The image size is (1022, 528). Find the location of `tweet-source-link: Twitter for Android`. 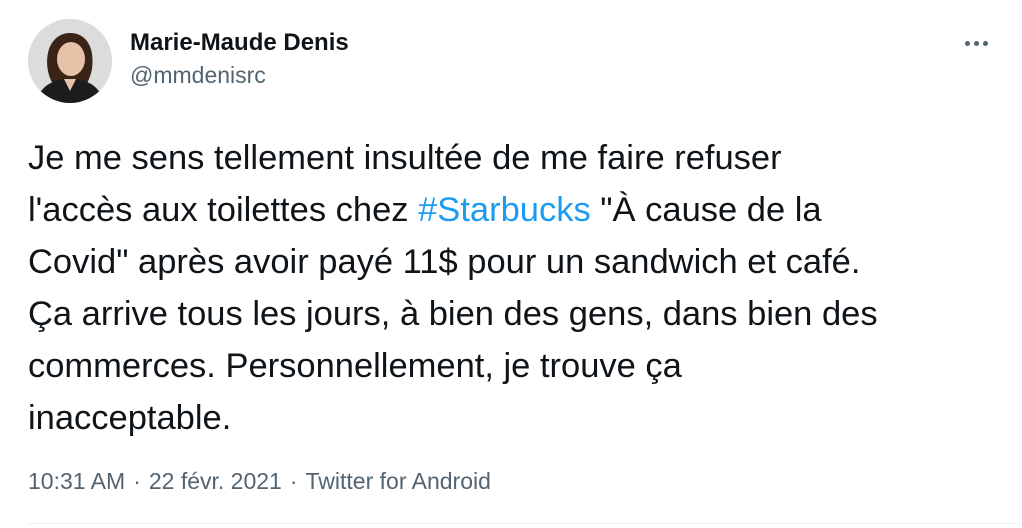

tweet-source-link: Twitter for Android is located at coordinates (398, 481).